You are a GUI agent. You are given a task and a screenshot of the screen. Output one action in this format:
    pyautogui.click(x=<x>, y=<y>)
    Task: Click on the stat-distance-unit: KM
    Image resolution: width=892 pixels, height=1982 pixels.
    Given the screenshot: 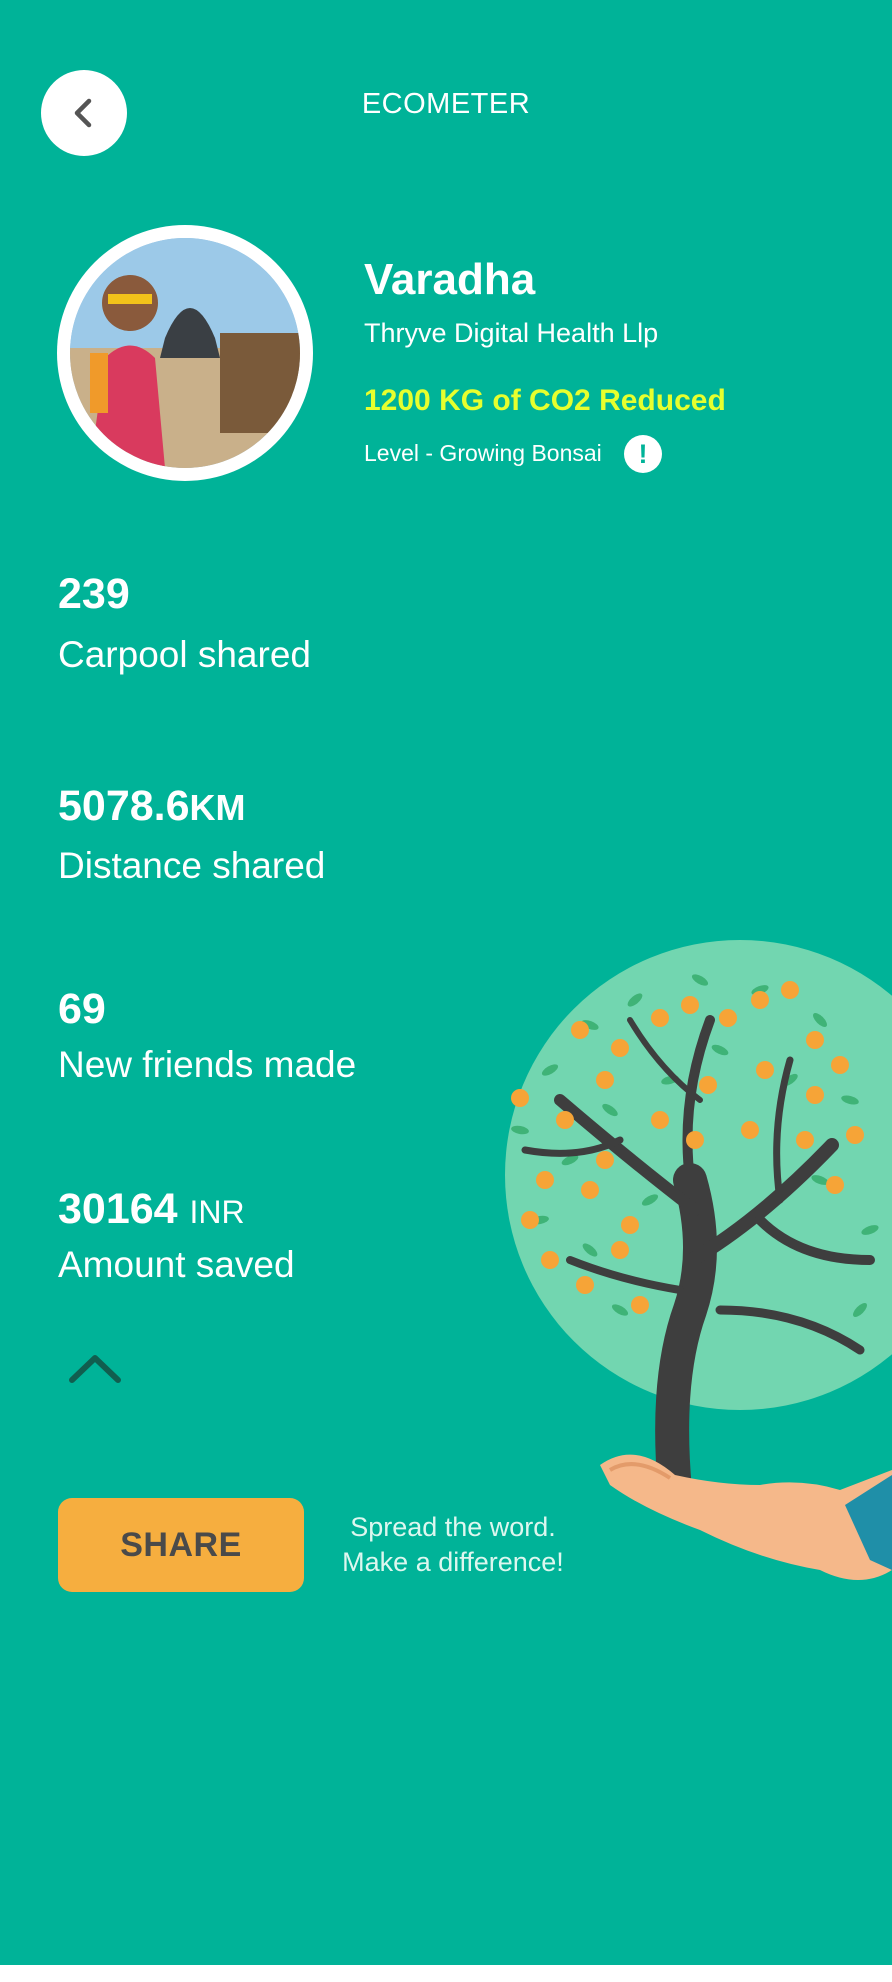 What is the action you would take?
    pyautogui.click(x=217, y=807)
    